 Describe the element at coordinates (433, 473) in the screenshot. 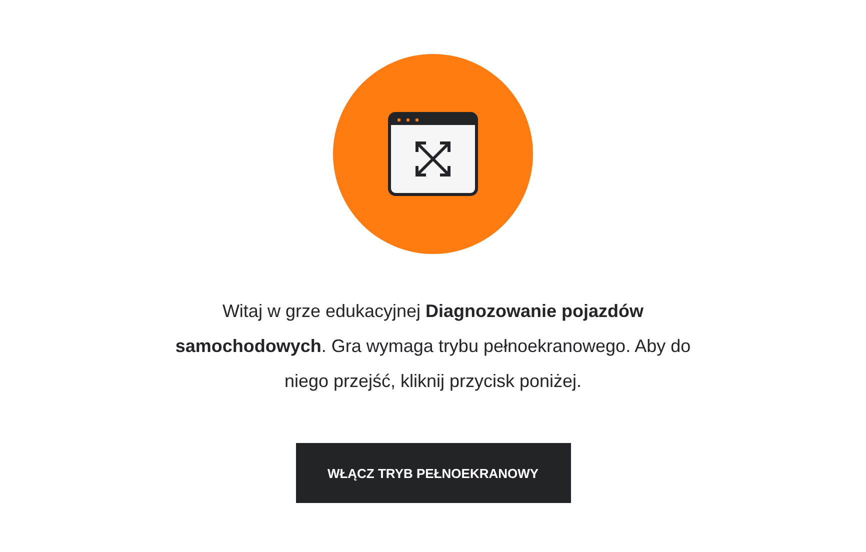

I see `fullscreen-button: WŁĄCZ TRYB PEŁNOEKRANOWY` at that location.